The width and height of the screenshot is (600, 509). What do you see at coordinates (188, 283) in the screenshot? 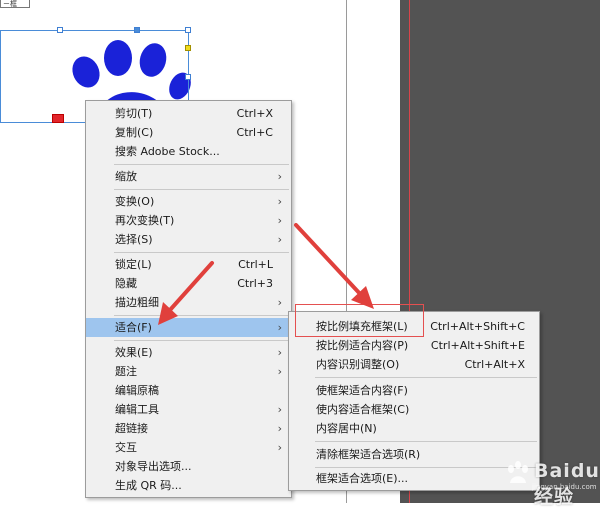
I see `menu-item-hide: 隐藏 Ctrl+3` at bounding box center [188, 283].